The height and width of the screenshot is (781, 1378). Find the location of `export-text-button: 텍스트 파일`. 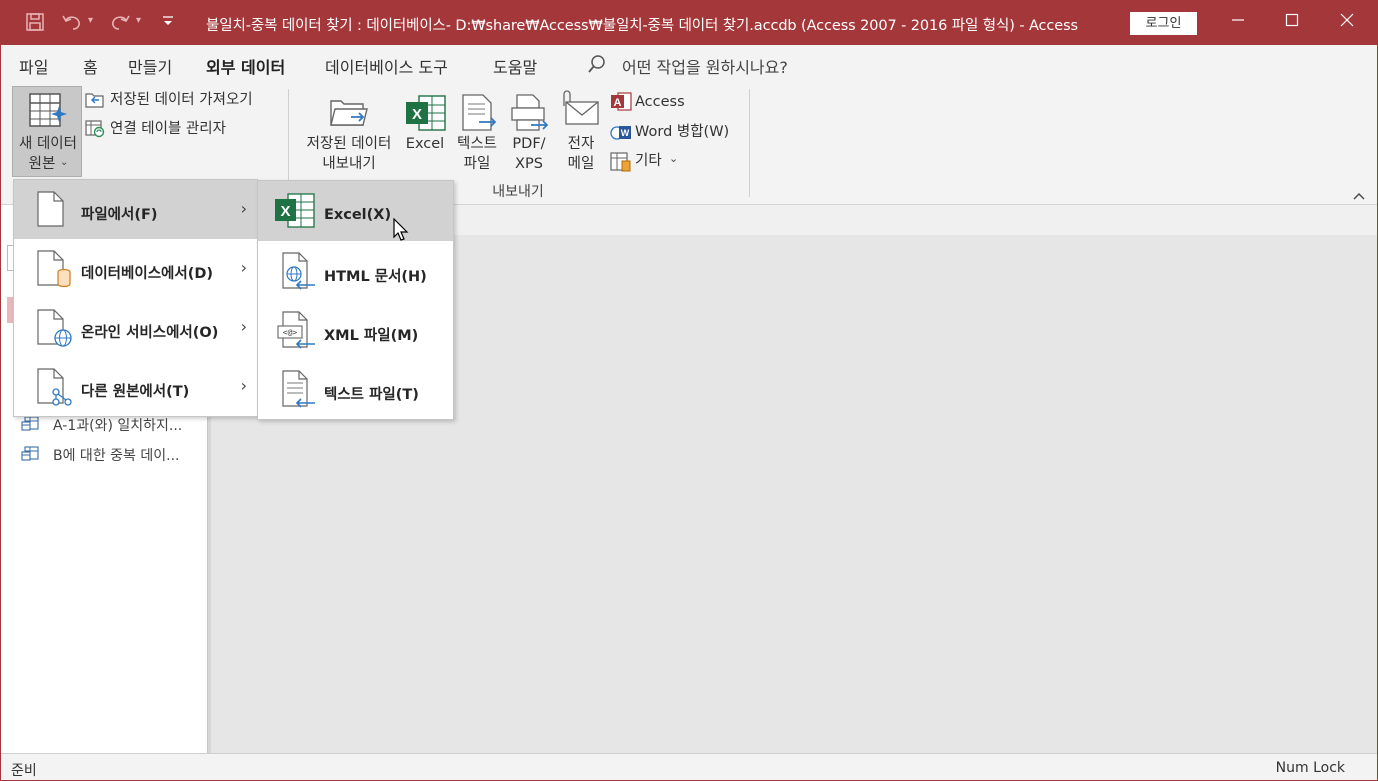

export-text-button: 텍스트 파일 is located at coordinates (477, 132).